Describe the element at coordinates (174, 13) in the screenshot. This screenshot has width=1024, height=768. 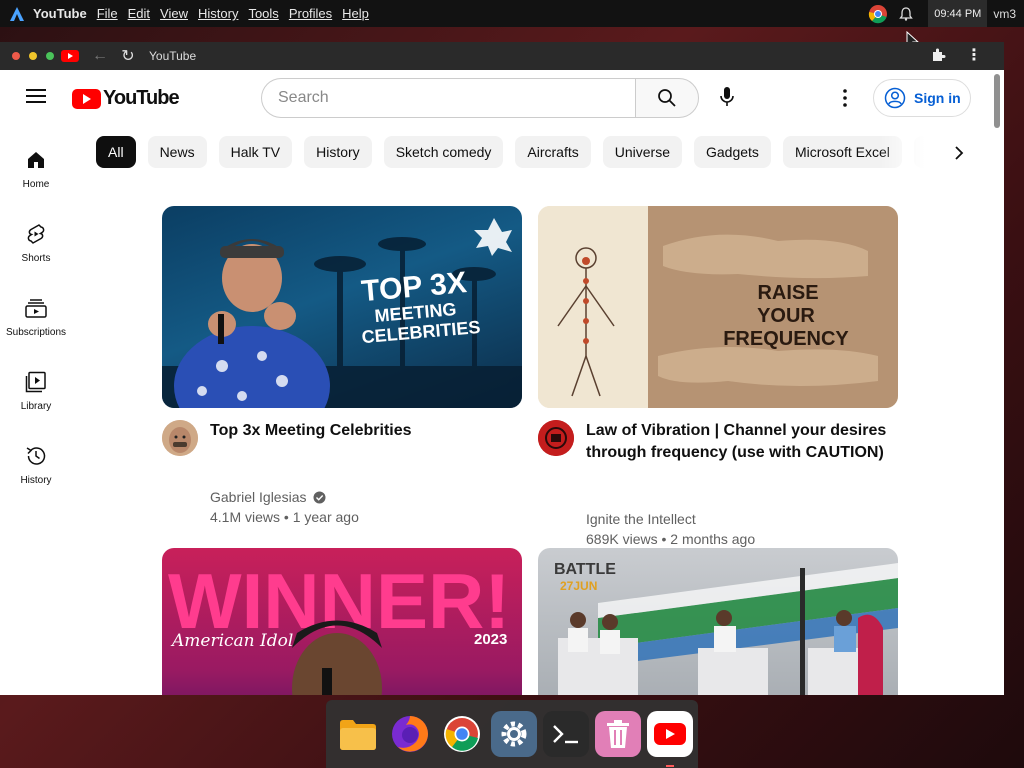
I see `menu-view: View` at that location.